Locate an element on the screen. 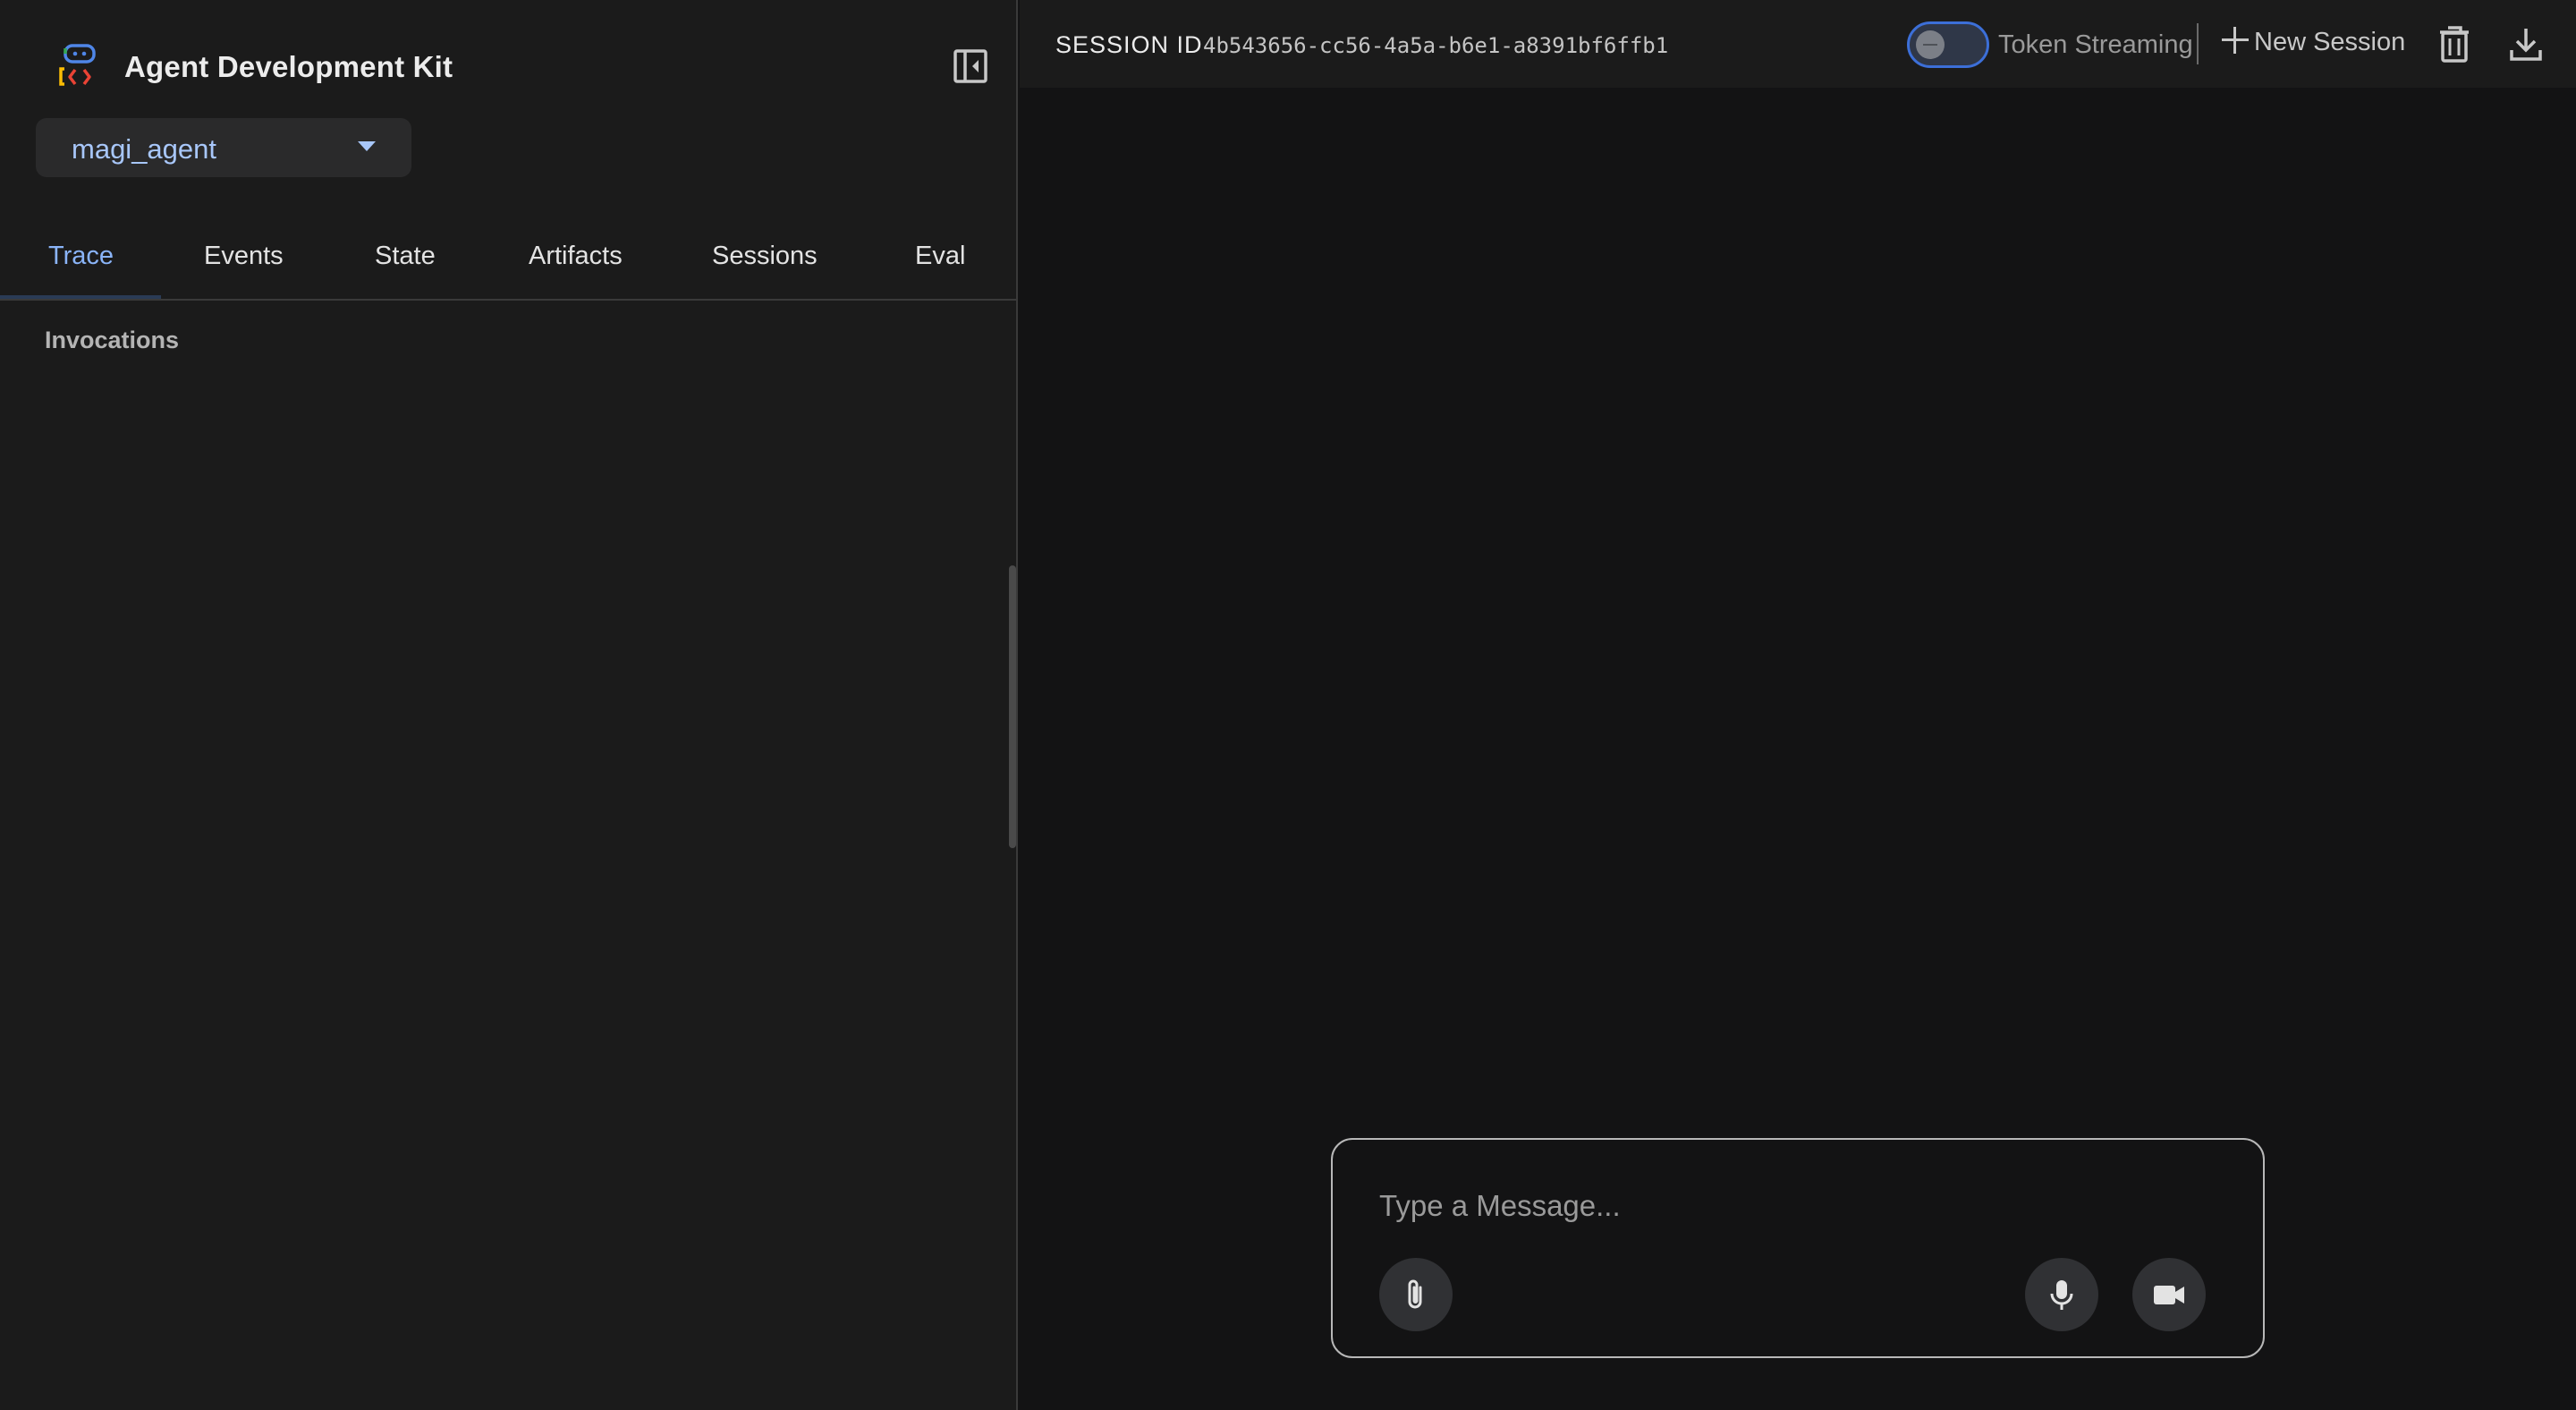 This screenshot has width=2576, height=1410. new-session-button: New Session is located at coordinates (2313, 45).